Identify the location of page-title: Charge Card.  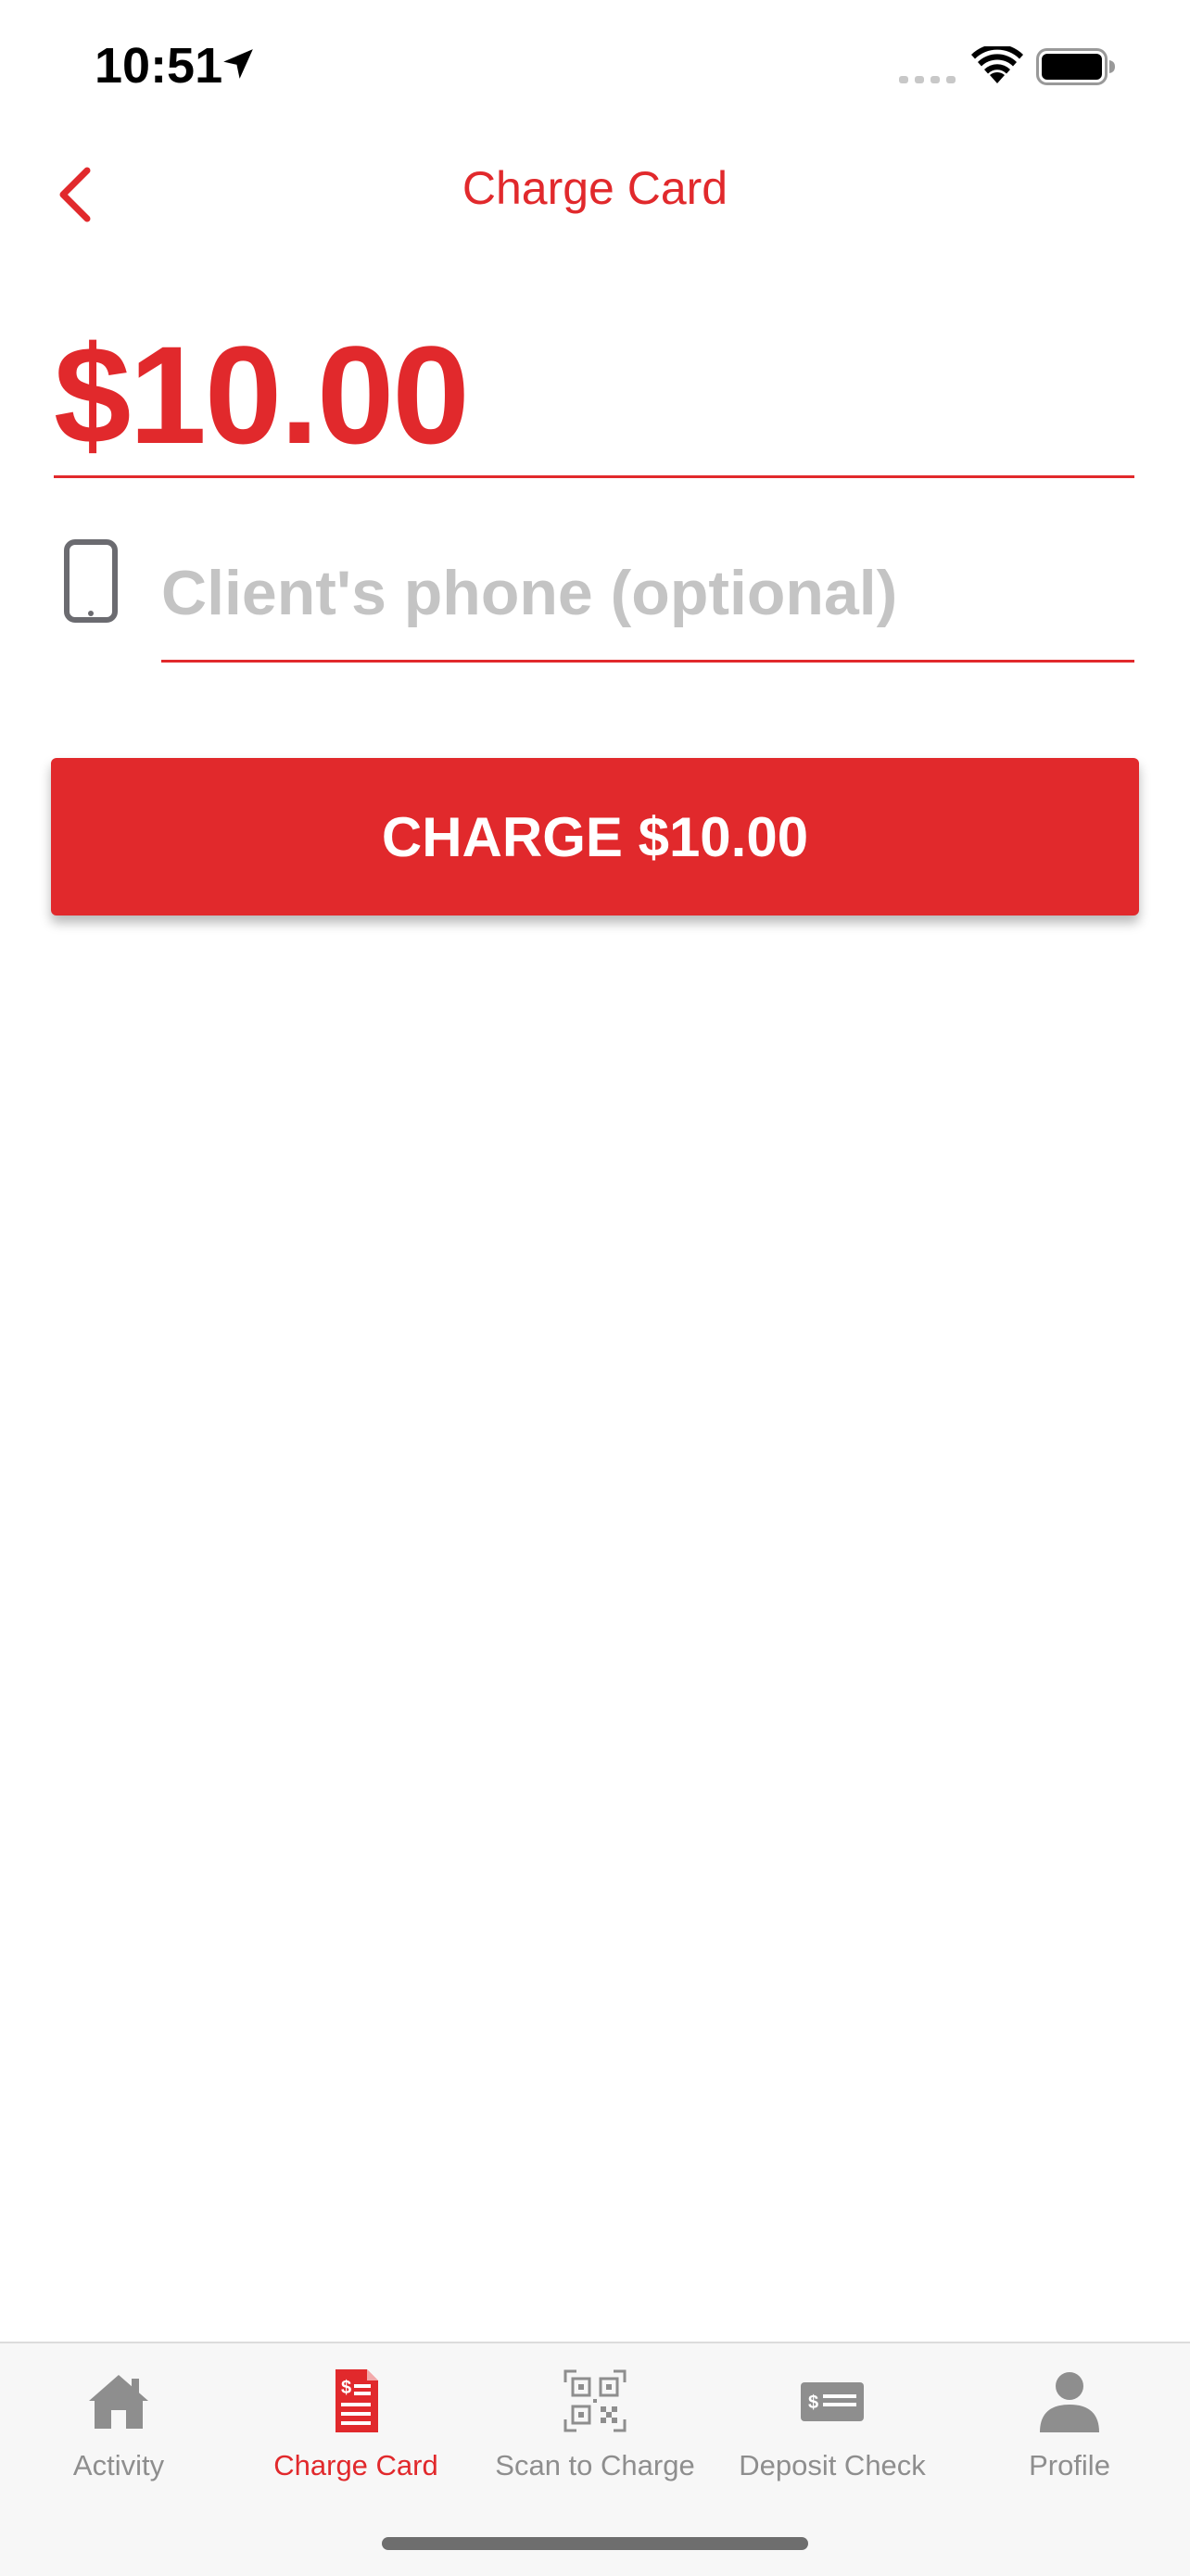
(595, 188).